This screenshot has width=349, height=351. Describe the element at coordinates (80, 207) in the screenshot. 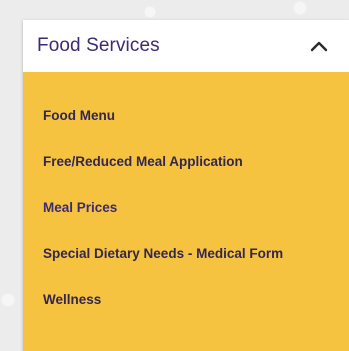

I see `meal-prices-link: Meal Prices` at that location.